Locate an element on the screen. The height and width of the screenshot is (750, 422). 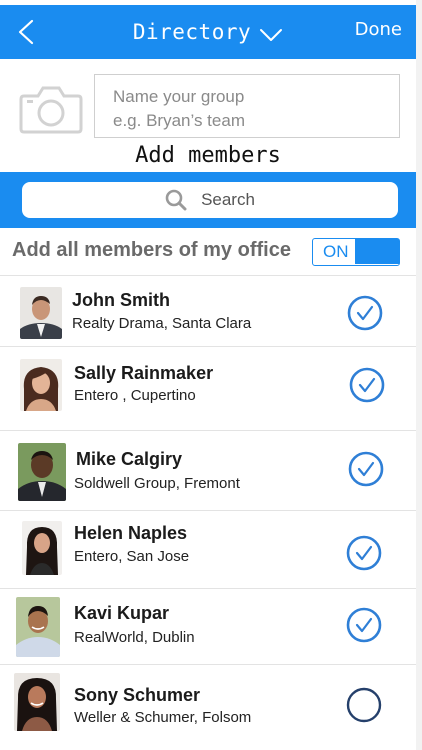
member-company: Soldwell Group, Fremont is located at coordinates (157, 483).